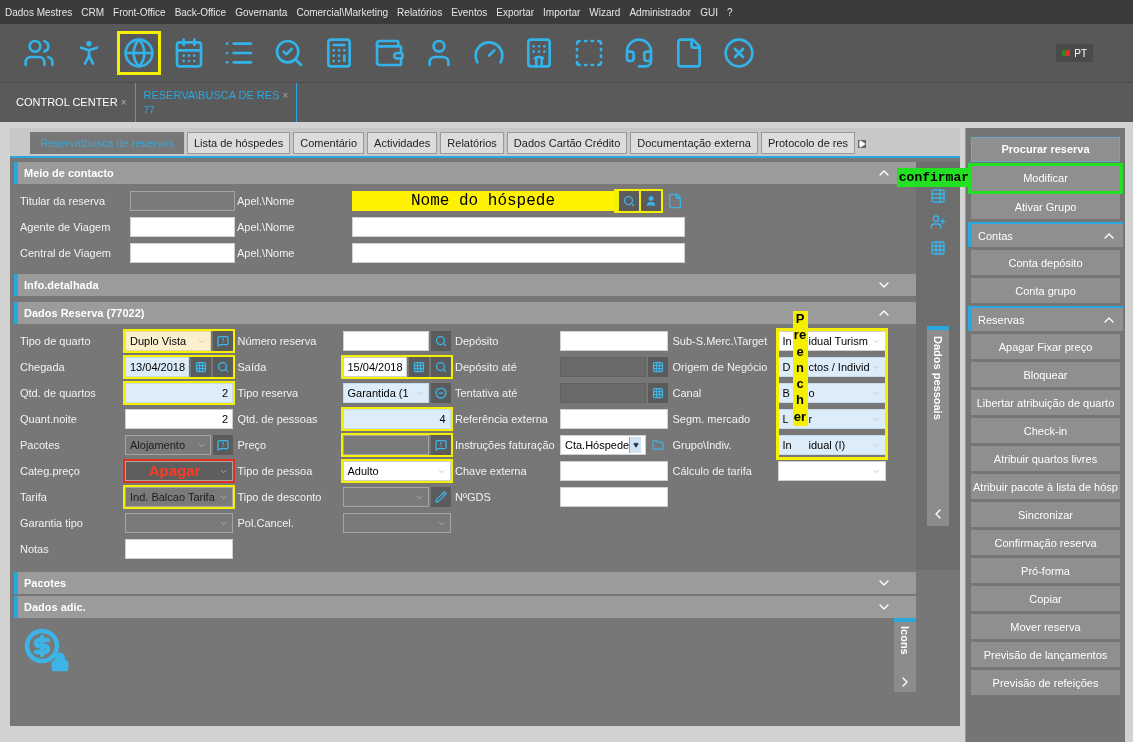 The height and width of the screenshot is (742, 1133). Describe the element at coordinates (472, 143) in the screenshot. I see `tab: Relatórios` at that location.